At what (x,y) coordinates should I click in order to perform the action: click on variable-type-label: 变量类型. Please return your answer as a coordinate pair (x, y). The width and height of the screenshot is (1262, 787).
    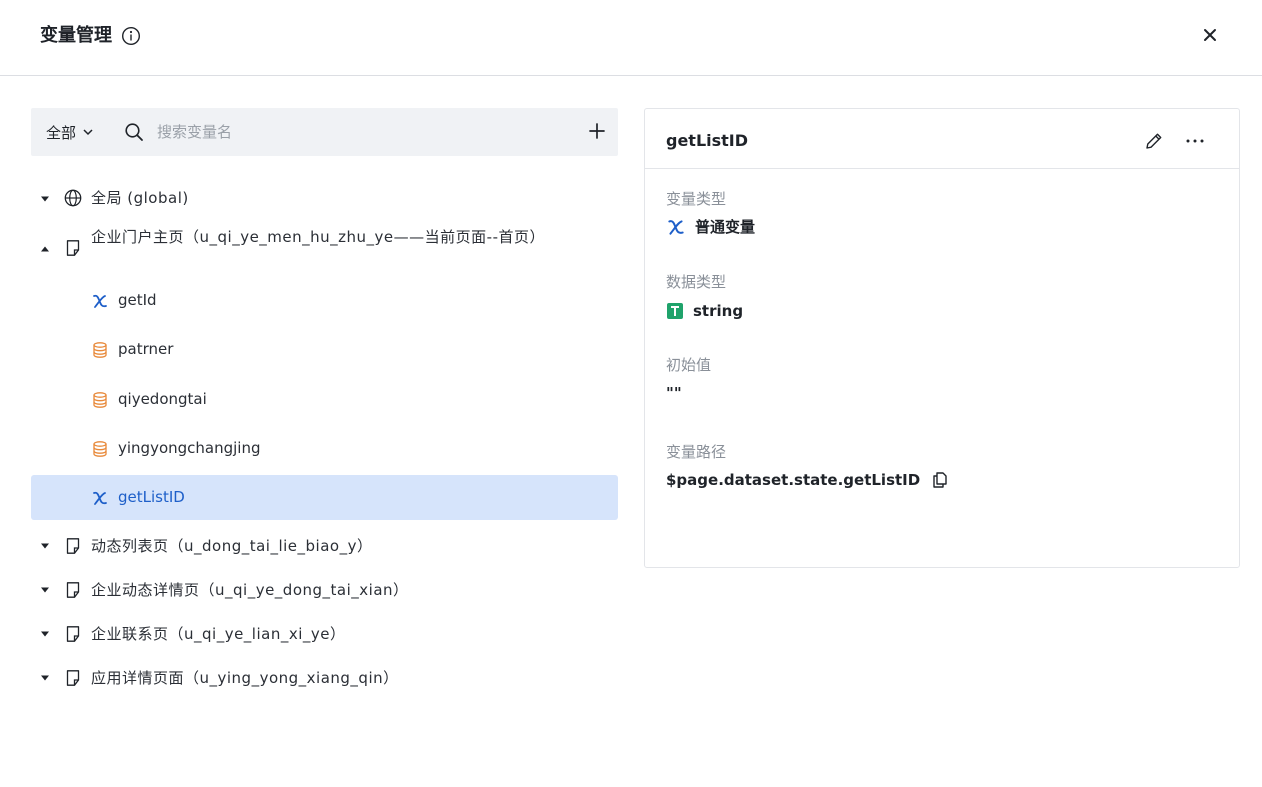
    Looking at the image, I should click on (696, 199).